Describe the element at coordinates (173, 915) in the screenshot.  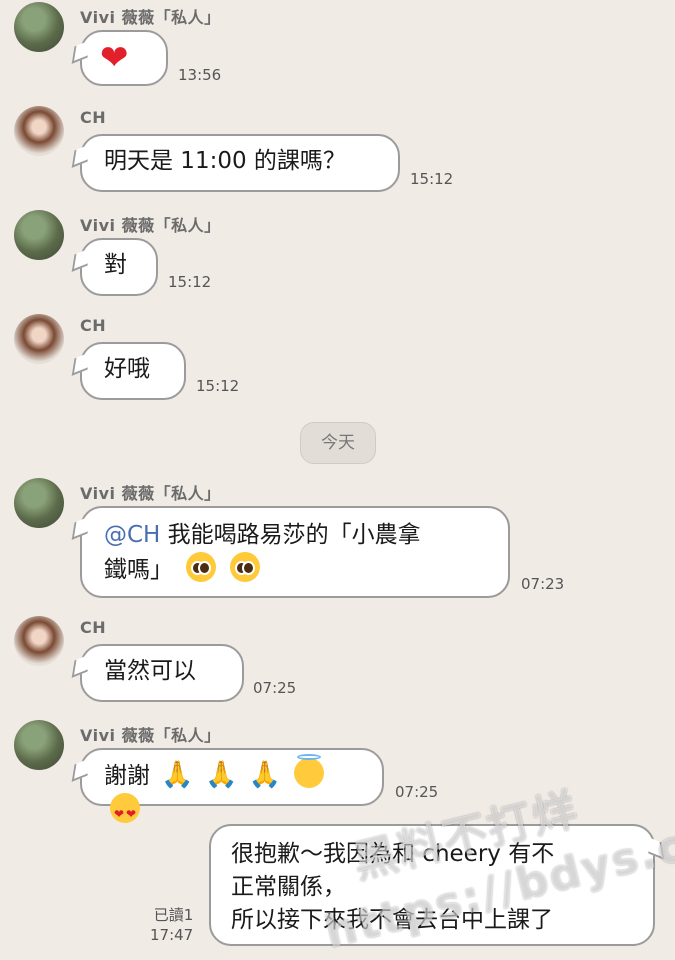
I see `read-label: 已讀1` at that location.